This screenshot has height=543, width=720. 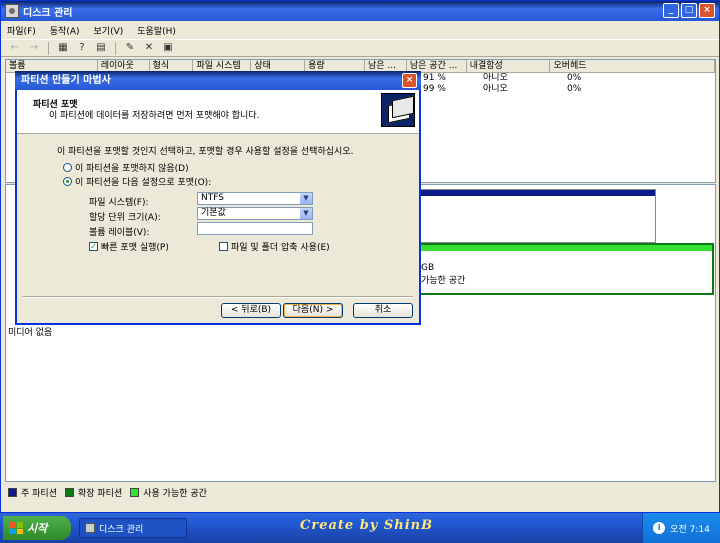 What do you see at coordinates (15, 48) in the screenshot?
I see `back-arrow-icon: ←` at bounding box center [15, 48].